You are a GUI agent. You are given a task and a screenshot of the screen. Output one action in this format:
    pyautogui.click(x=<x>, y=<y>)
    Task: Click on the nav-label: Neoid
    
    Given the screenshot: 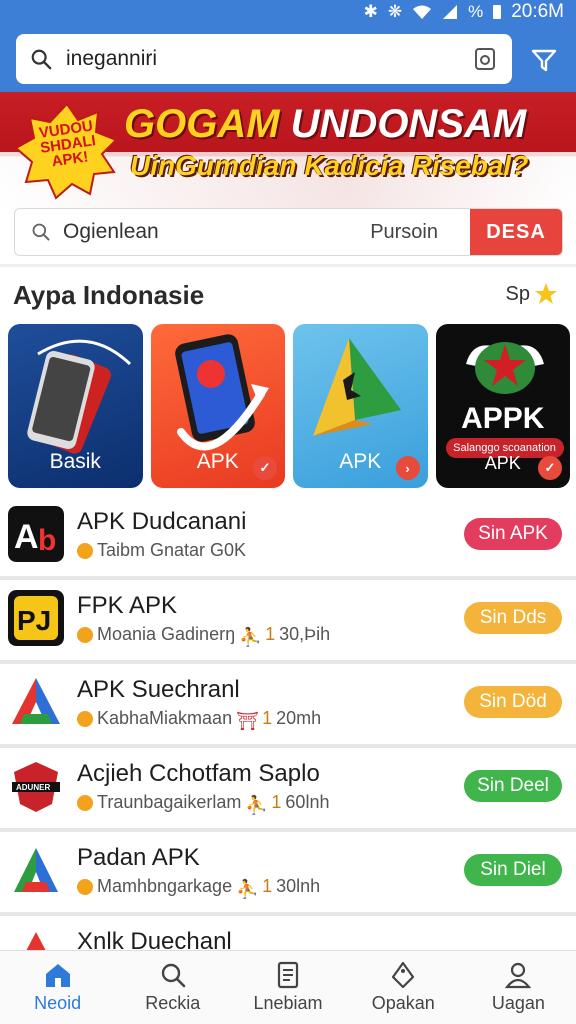 What is the action you would take?
    pyautogui.click(x=58, y=1003)
    